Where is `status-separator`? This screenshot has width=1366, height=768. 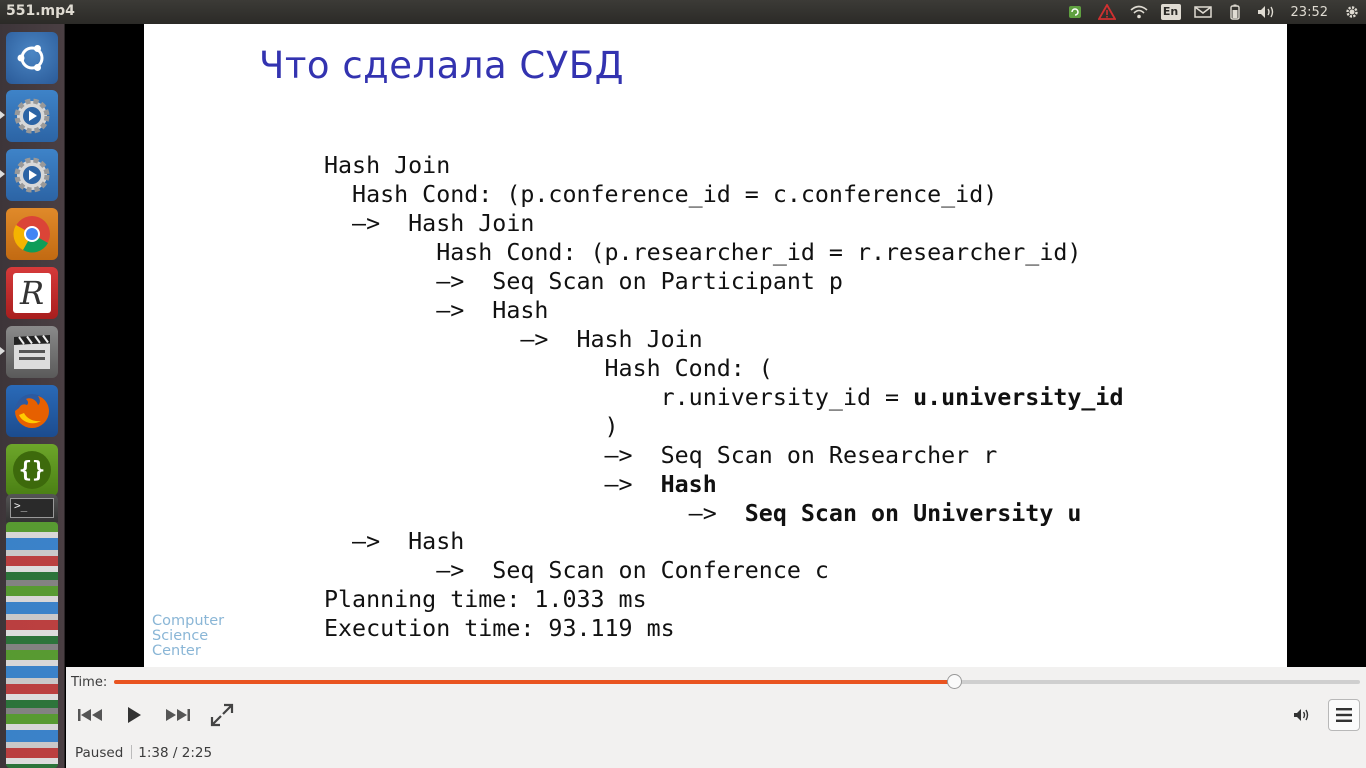
status-separator is located at coordinates (132, 752).